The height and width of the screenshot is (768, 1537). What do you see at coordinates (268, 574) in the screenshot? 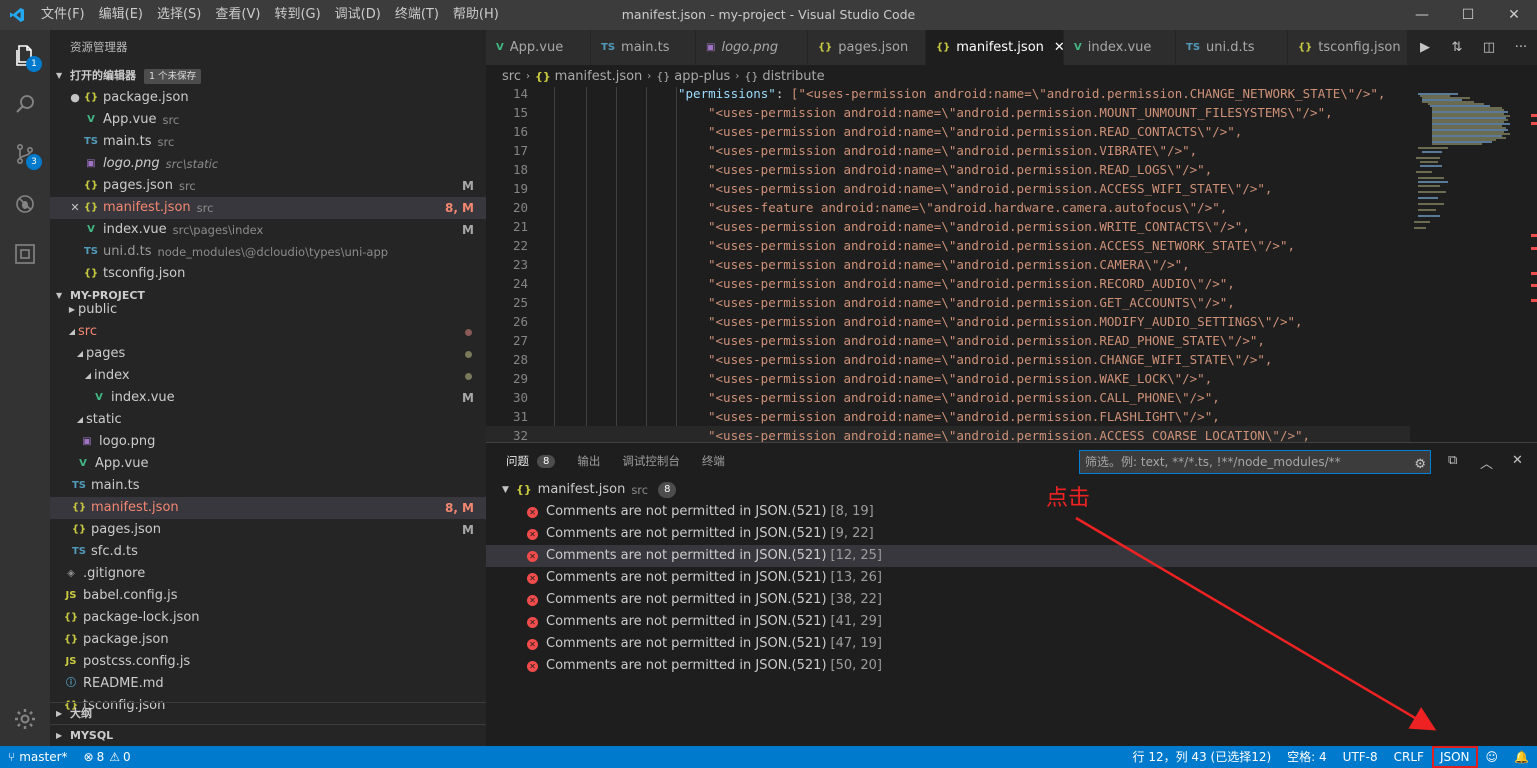
I see `tree-file-gitignore: ◈ .gitignore` at bounding box center [268, 574].